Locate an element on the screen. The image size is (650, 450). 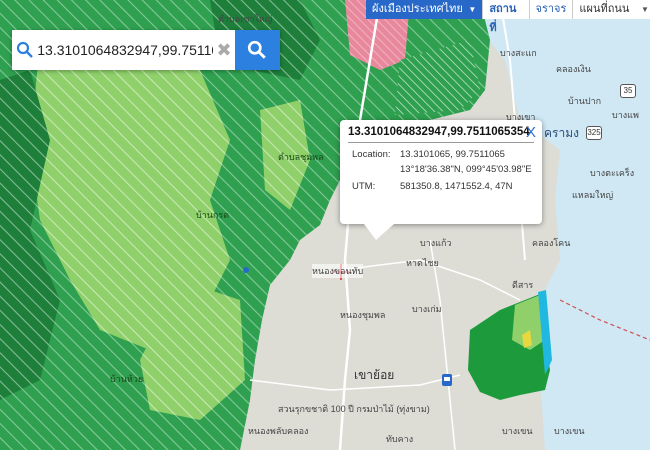
tab-place: สถานที่ is located at coordinates (505, 17).